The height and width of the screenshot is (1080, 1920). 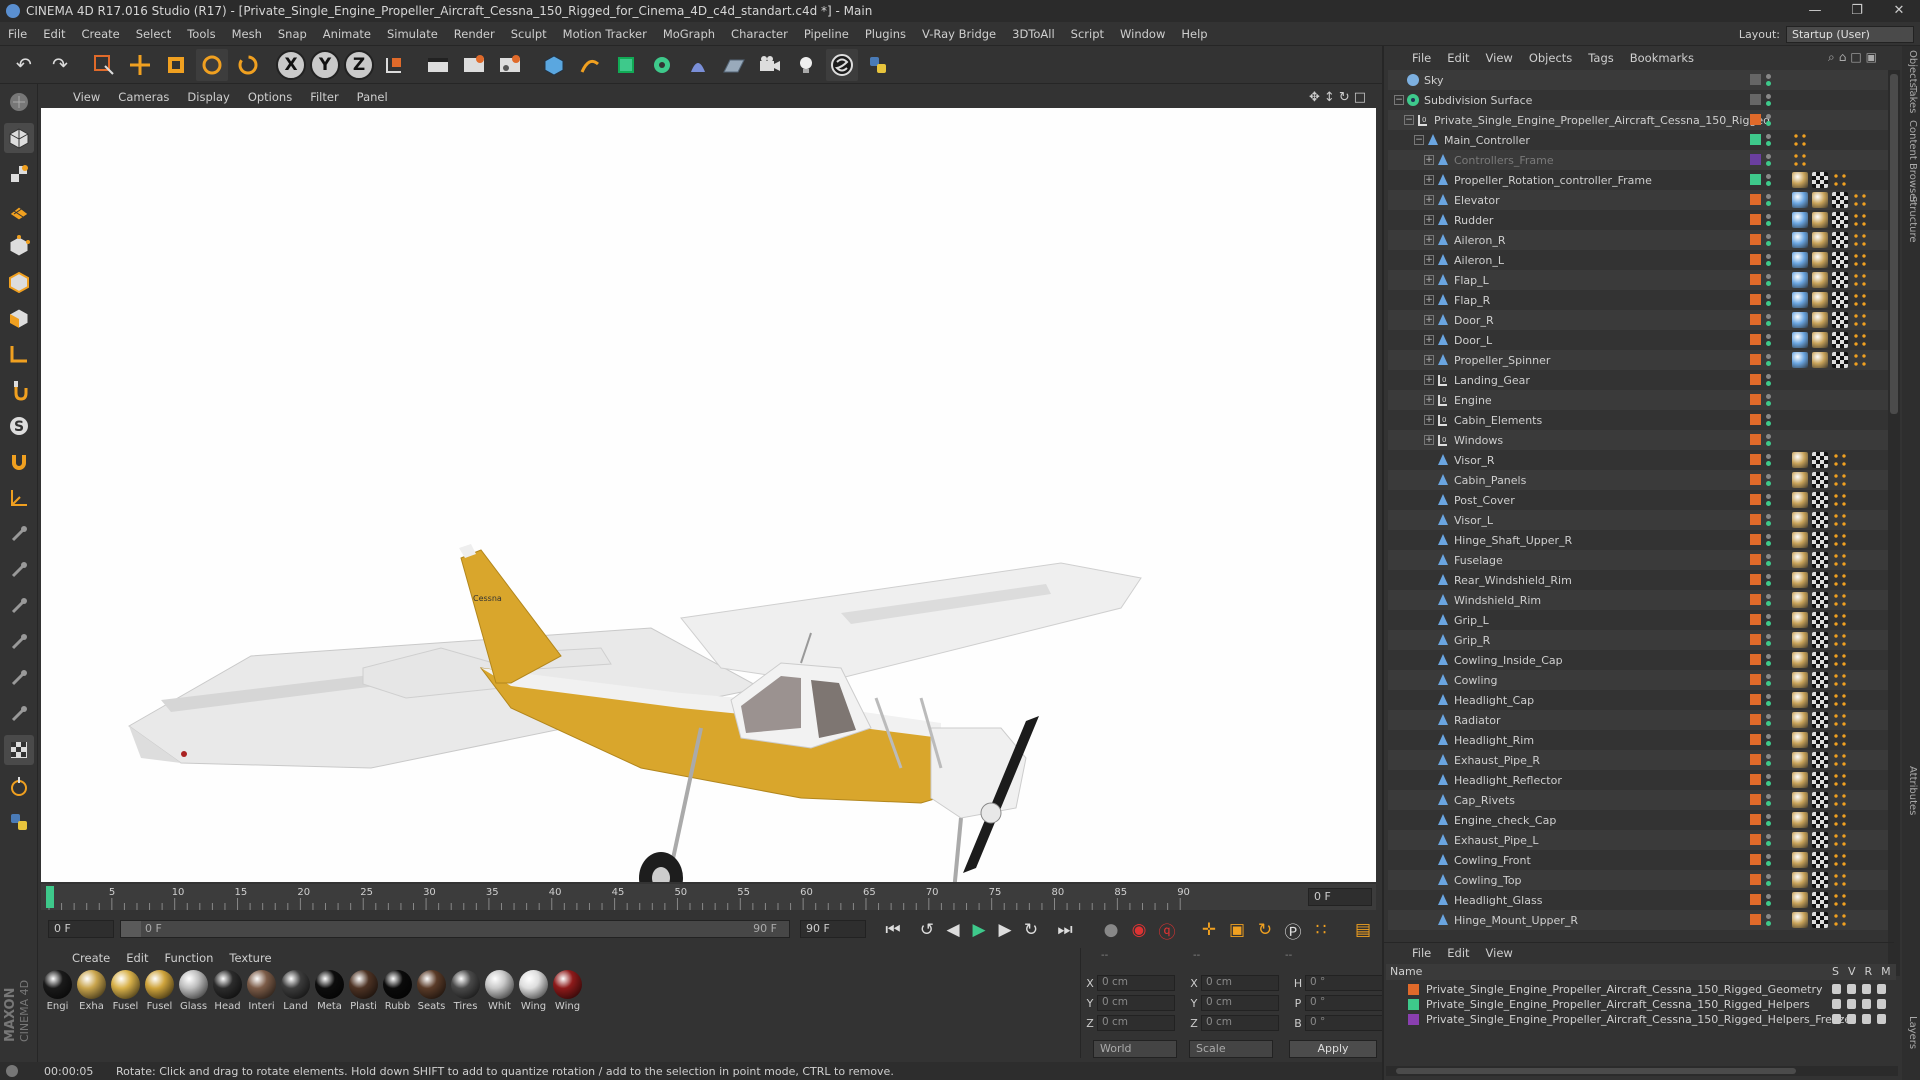 I want to click on object-name: Fuselage, so click(x=1478, y=560).